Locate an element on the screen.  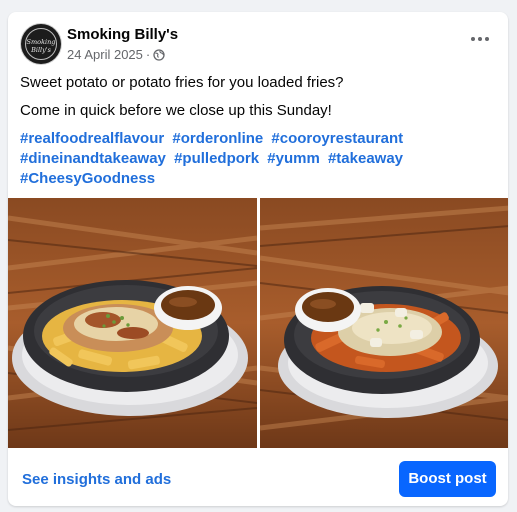
hashtag-link: #realfoodrealflavour is located at coordinates (92, 138).